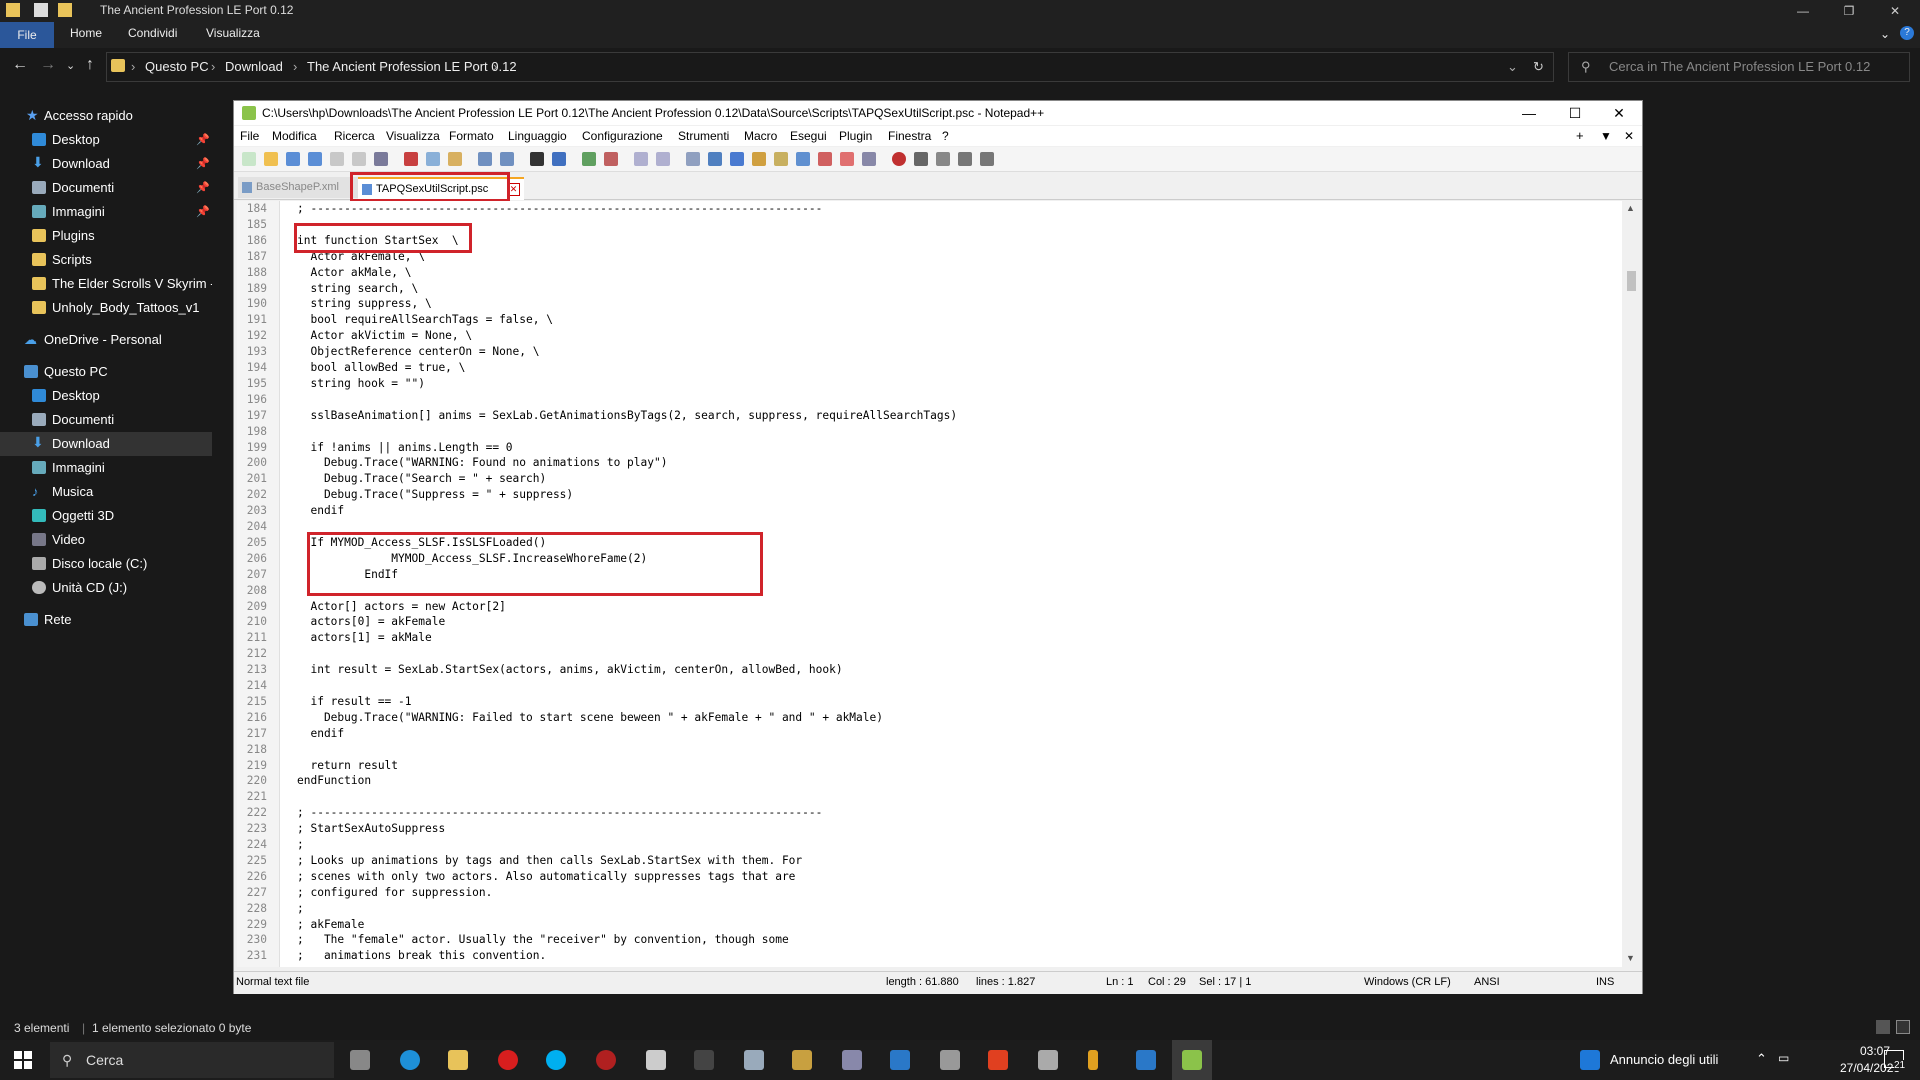 The width and height of the screenshot is (1920, 1080). What do you see at coordinates (458, 1060) in the screenshot?
I see `file-explorer-icon` at bounding box center [458, 1060].